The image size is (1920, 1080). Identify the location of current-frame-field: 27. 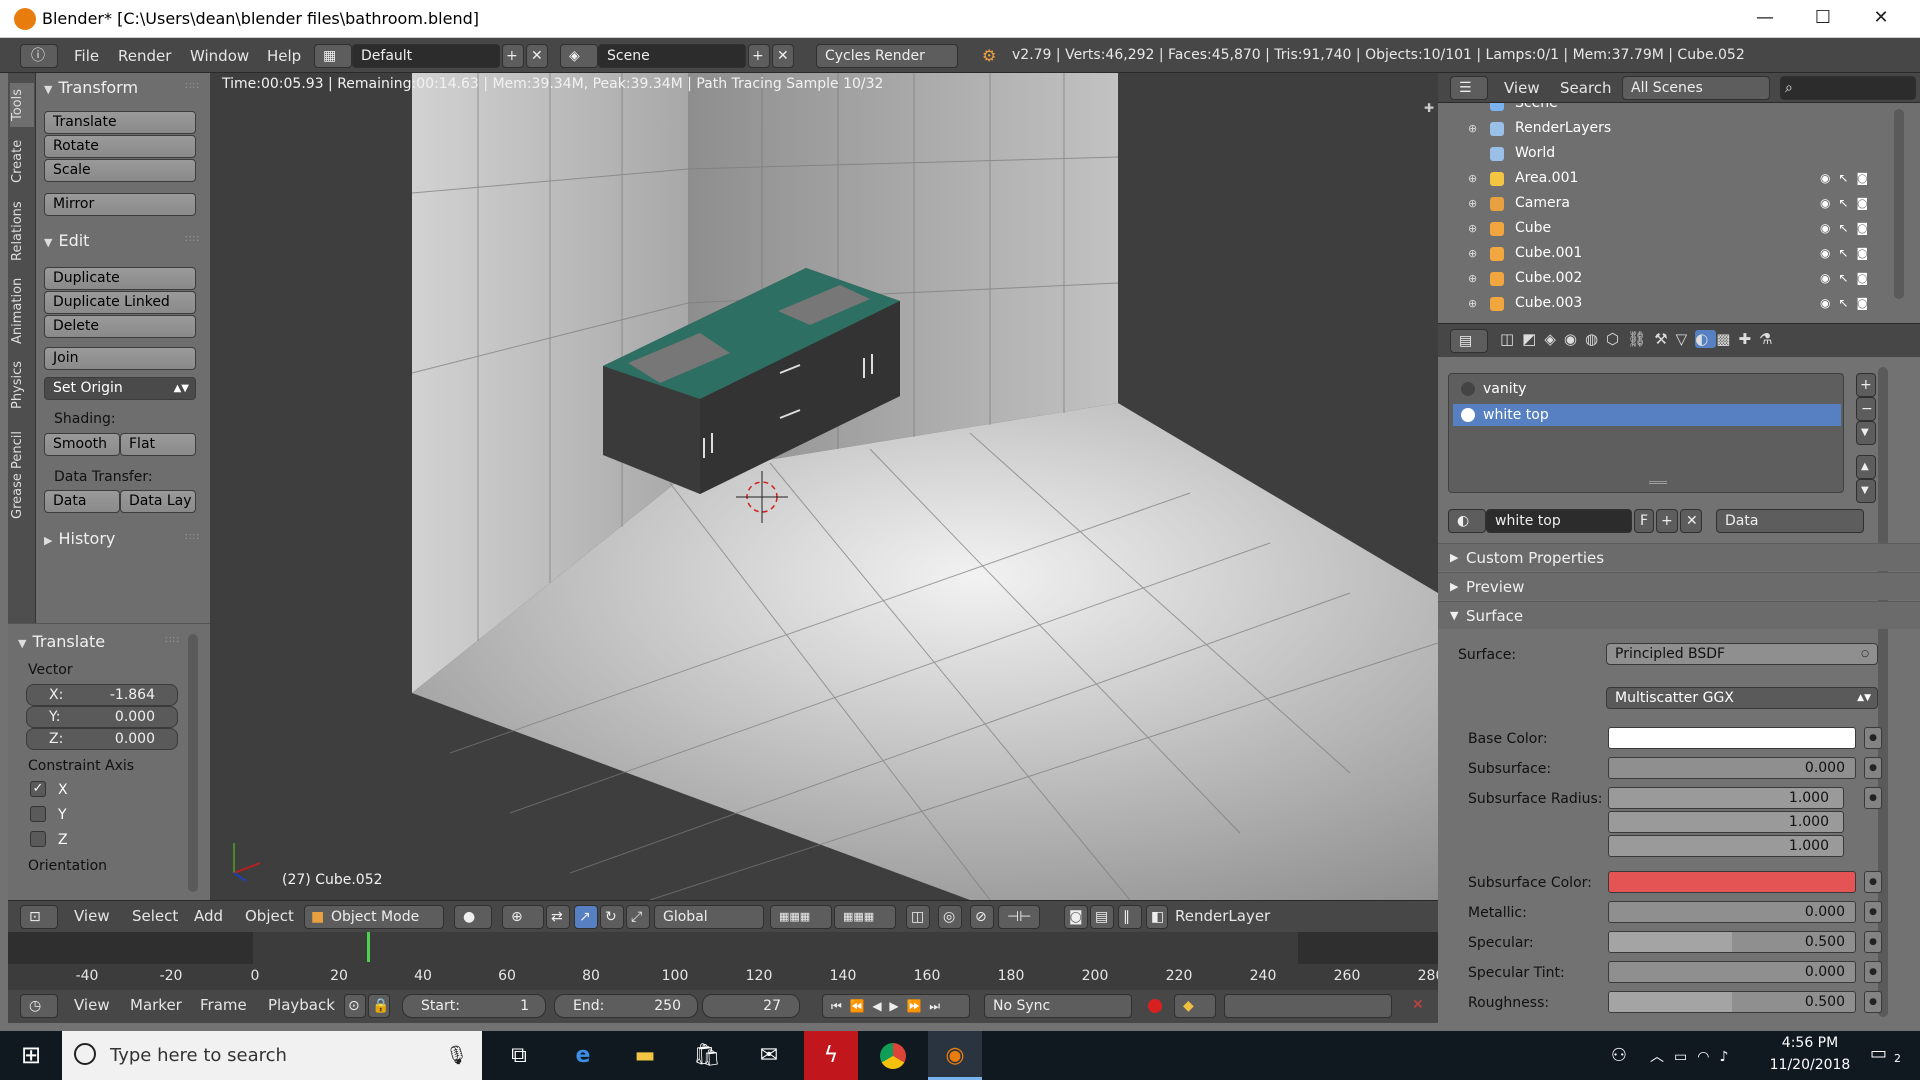
(751, 1006).